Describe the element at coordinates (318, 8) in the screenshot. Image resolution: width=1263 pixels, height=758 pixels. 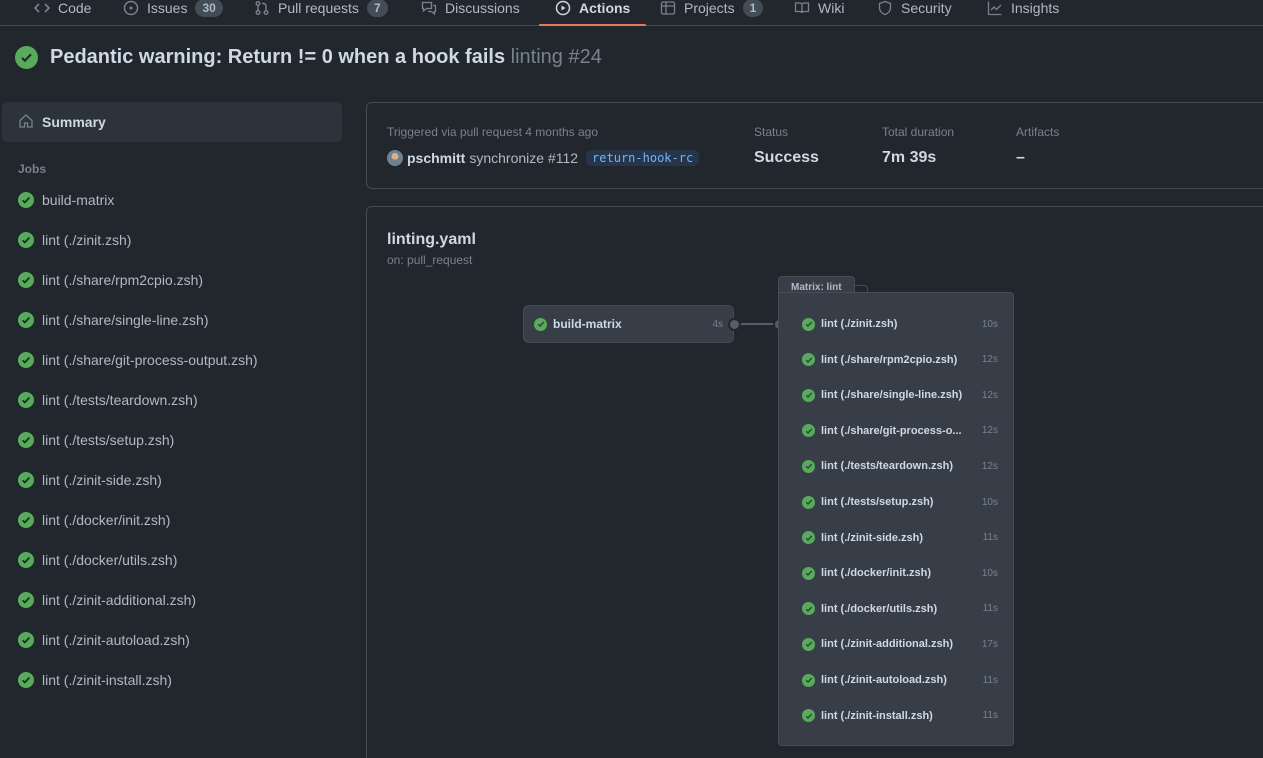
I see `tab-label: Pull requests` at that location.